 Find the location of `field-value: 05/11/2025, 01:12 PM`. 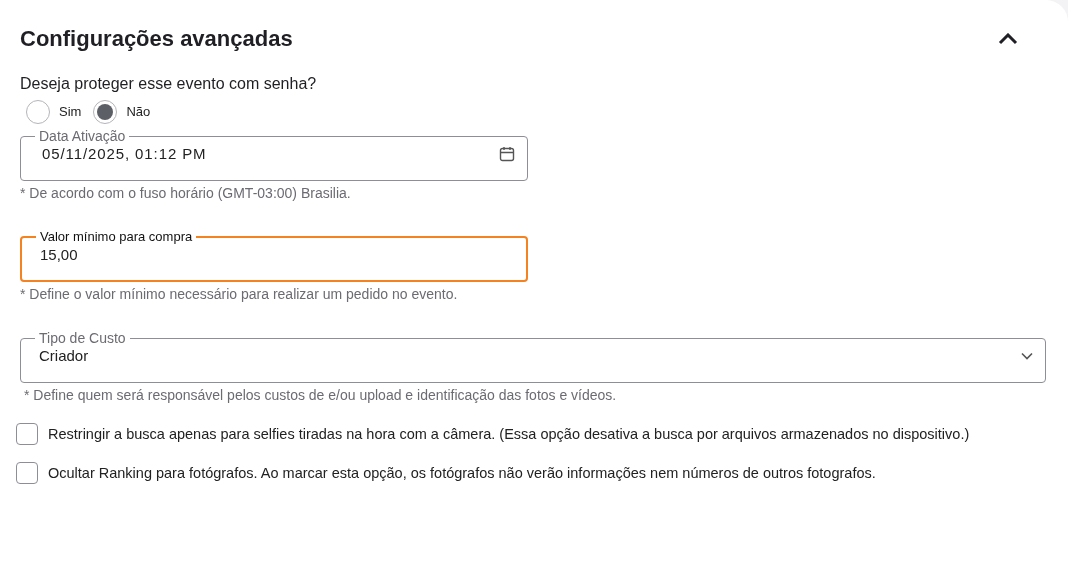

field-value: 05/11/2025, 01:12 PM is located at coordinates (124, 154).